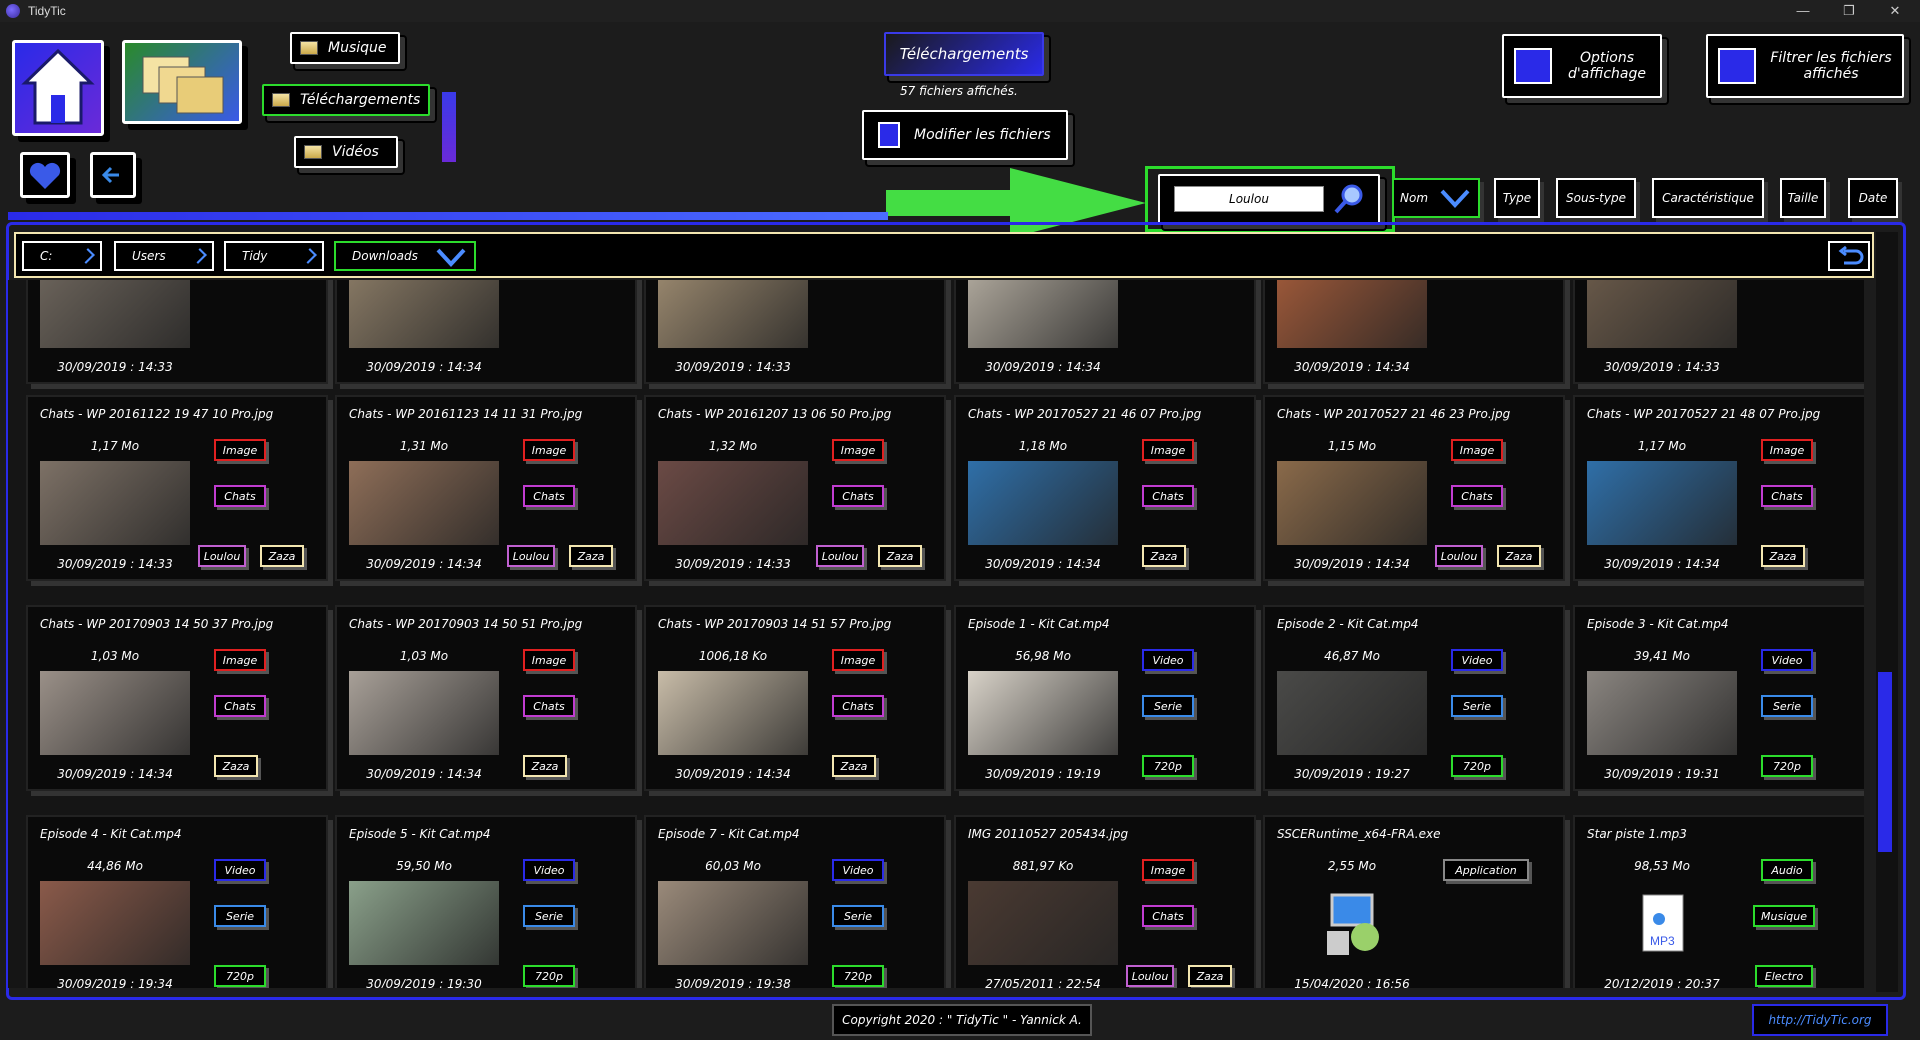  I want to click on nav-videos-button: Vidéos, so click(346, 152).